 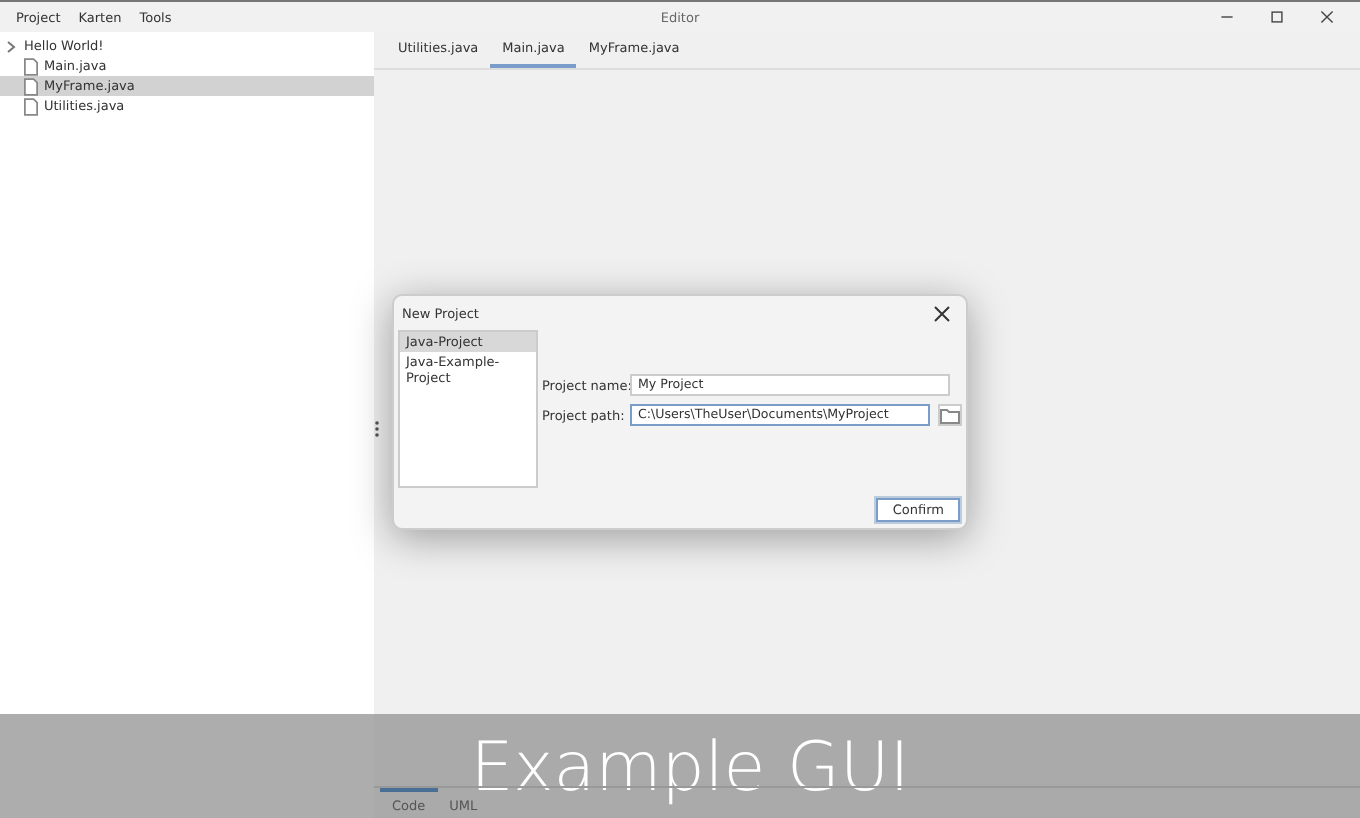 What do you see at coordinates (1227, 17) in the screenshot?
I see `minimize-icon` at bounding box center [1227, 17].